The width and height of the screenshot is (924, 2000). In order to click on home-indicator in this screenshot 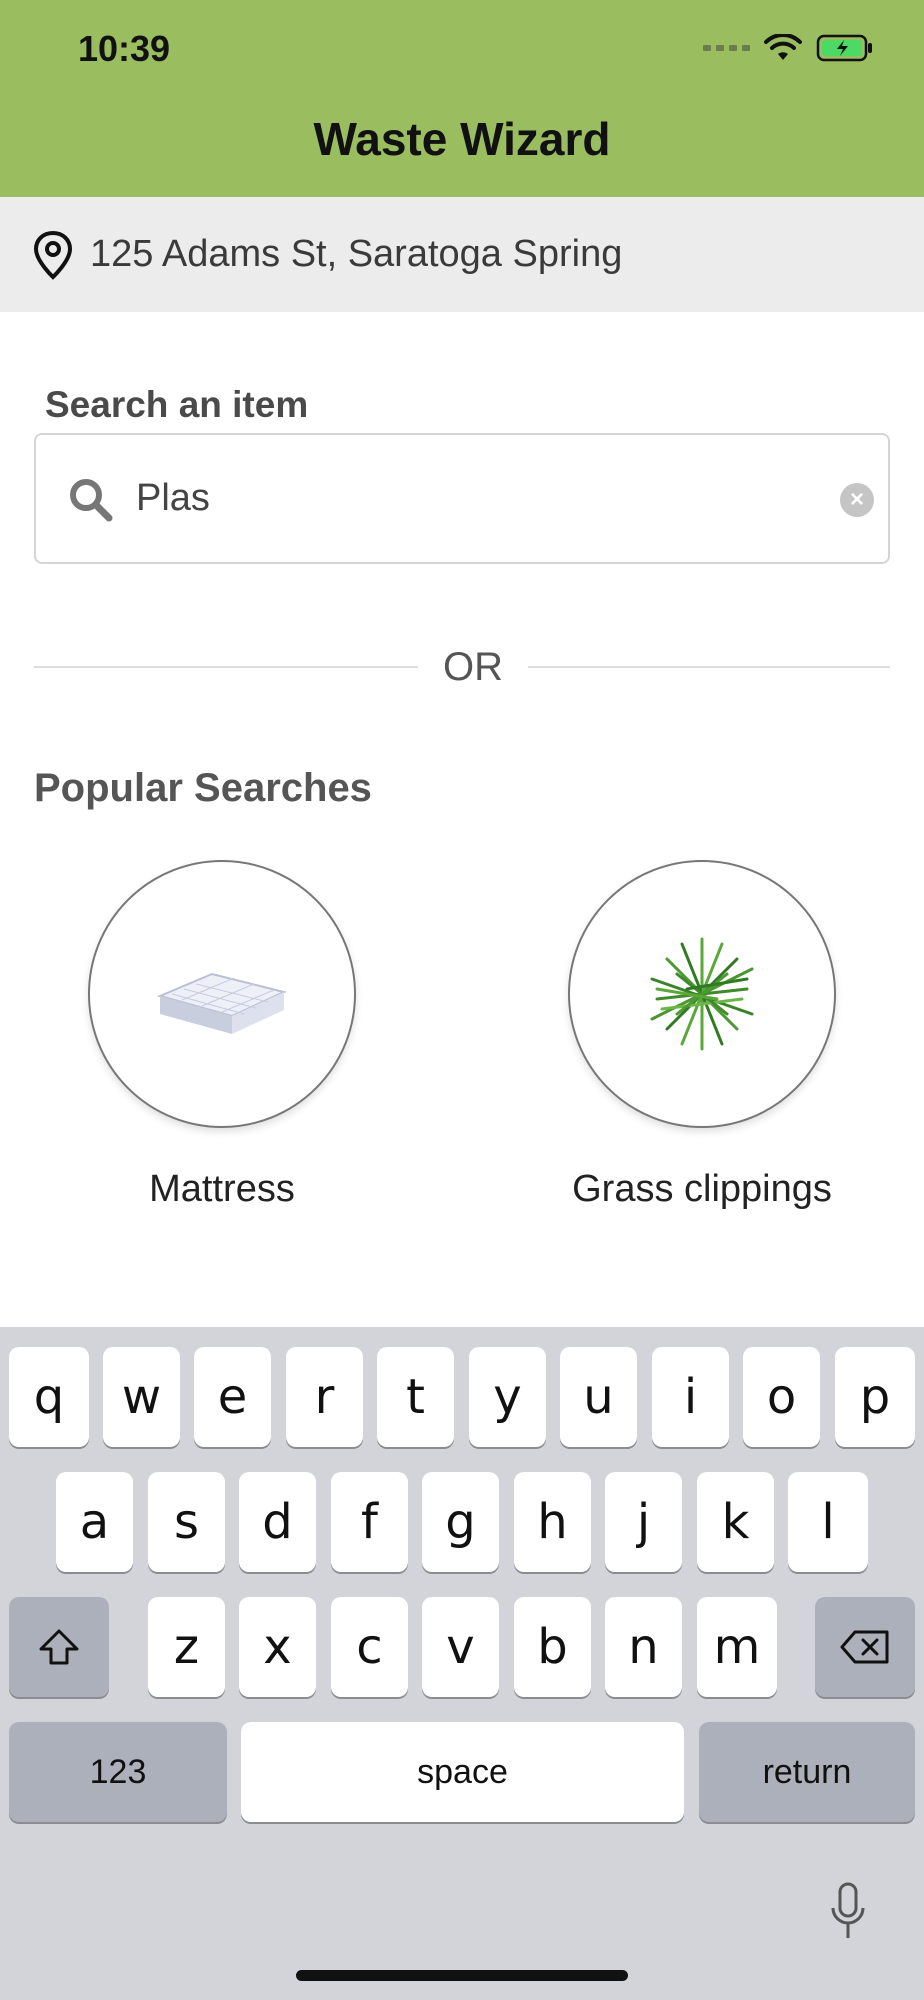, I will do `click(462, 1975)`.